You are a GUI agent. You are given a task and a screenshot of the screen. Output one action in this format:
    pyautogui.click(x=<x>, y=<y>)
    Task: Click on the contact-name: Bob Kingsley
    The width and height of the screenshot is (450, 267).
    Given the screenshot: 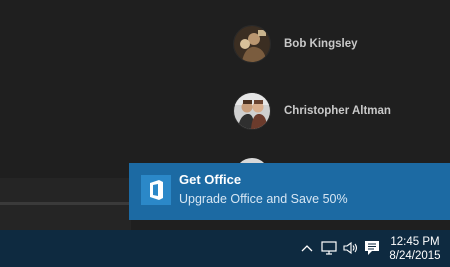 What is the action you would take?
    pyautogui.click(x=321, y=44)
    